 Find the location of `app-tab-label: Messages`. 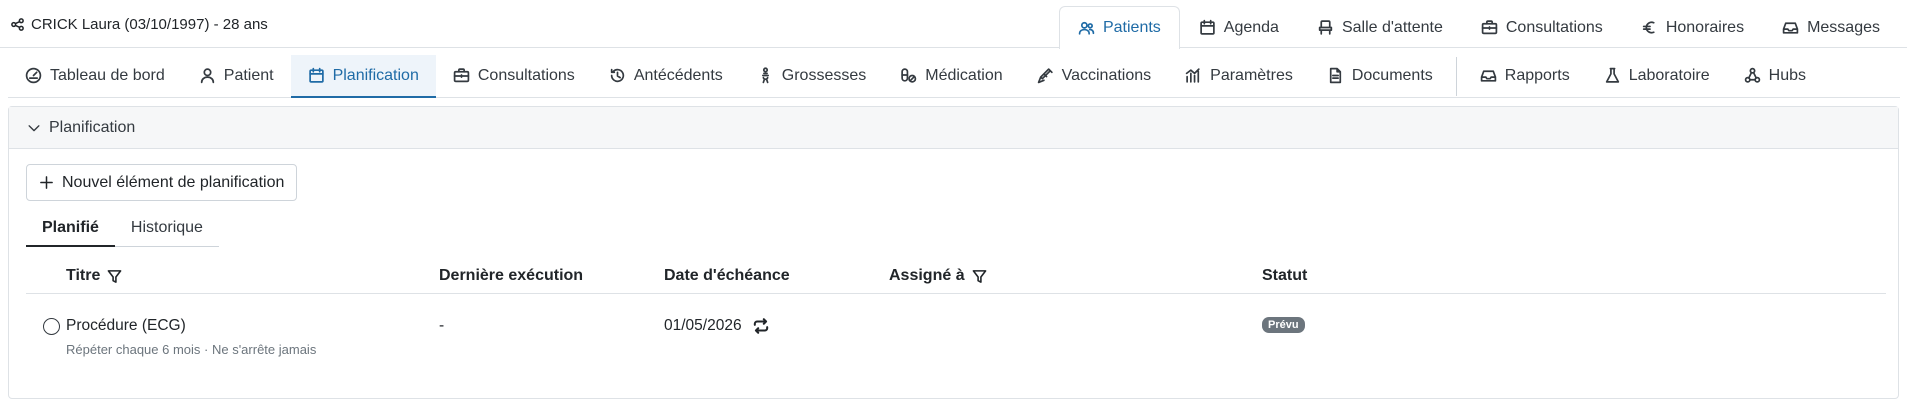

app-tab-label: Messages is located at coordinates (1843, 27).